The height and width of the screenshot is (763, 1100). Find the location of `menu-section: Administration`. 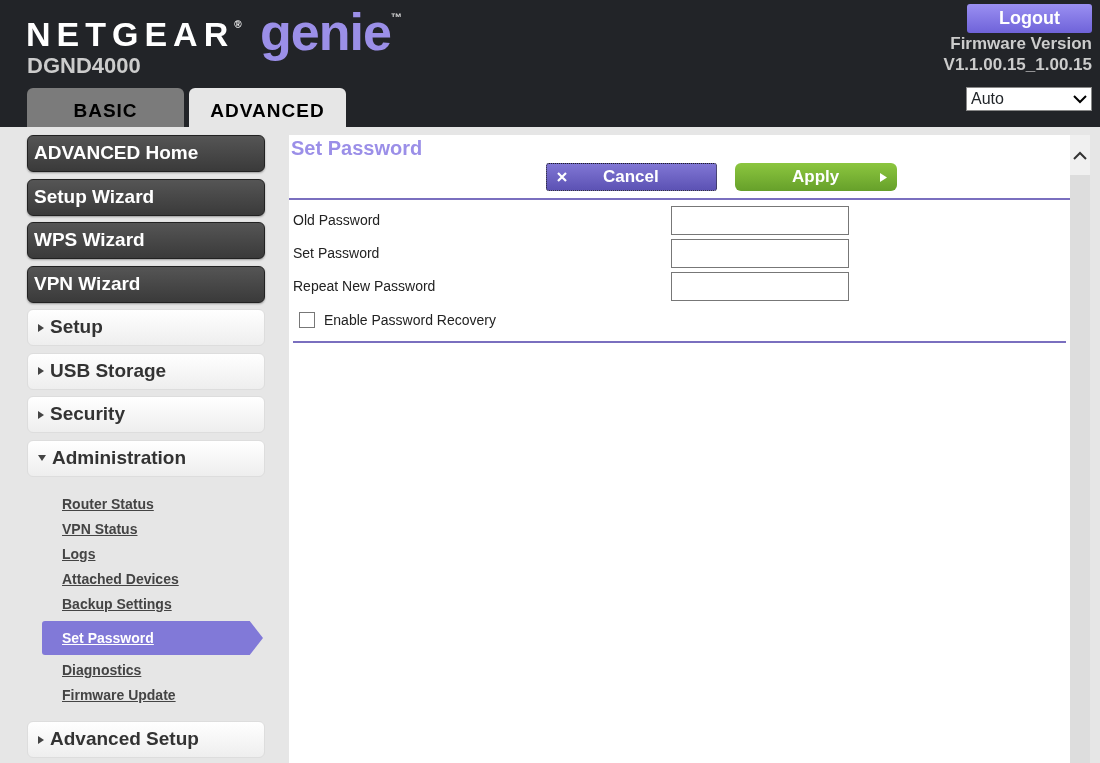

menu-section: Administration is located at coordinates (146, 458).